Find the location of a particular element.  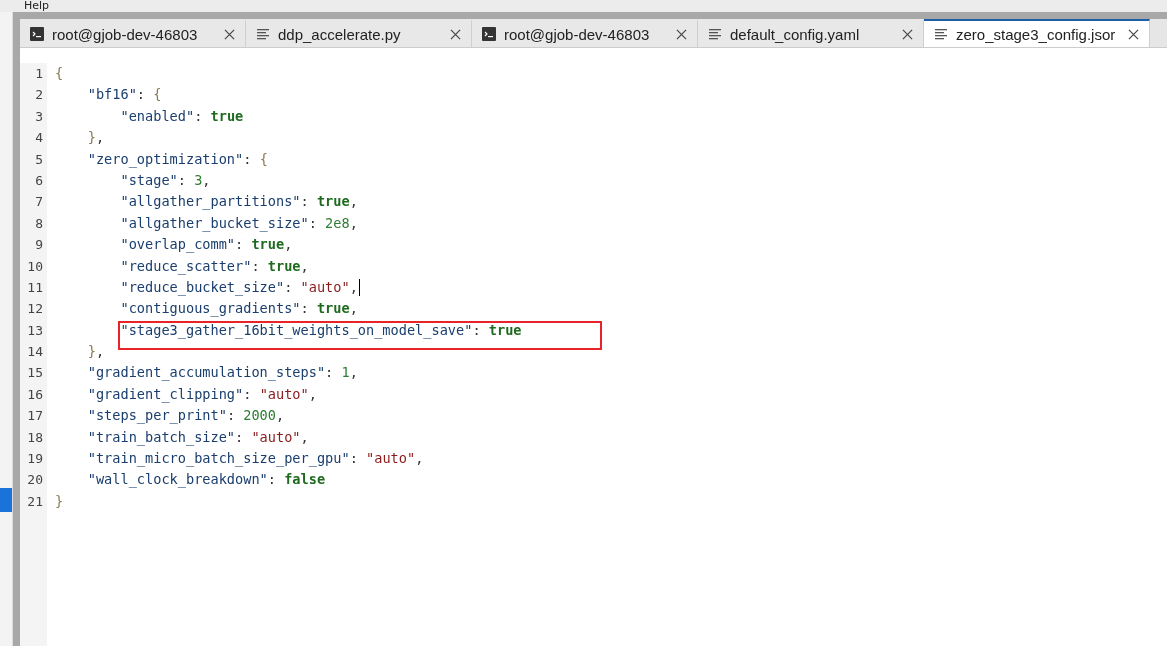

code-line: "overlap_comm": true, is located at coordinates (206, 245).